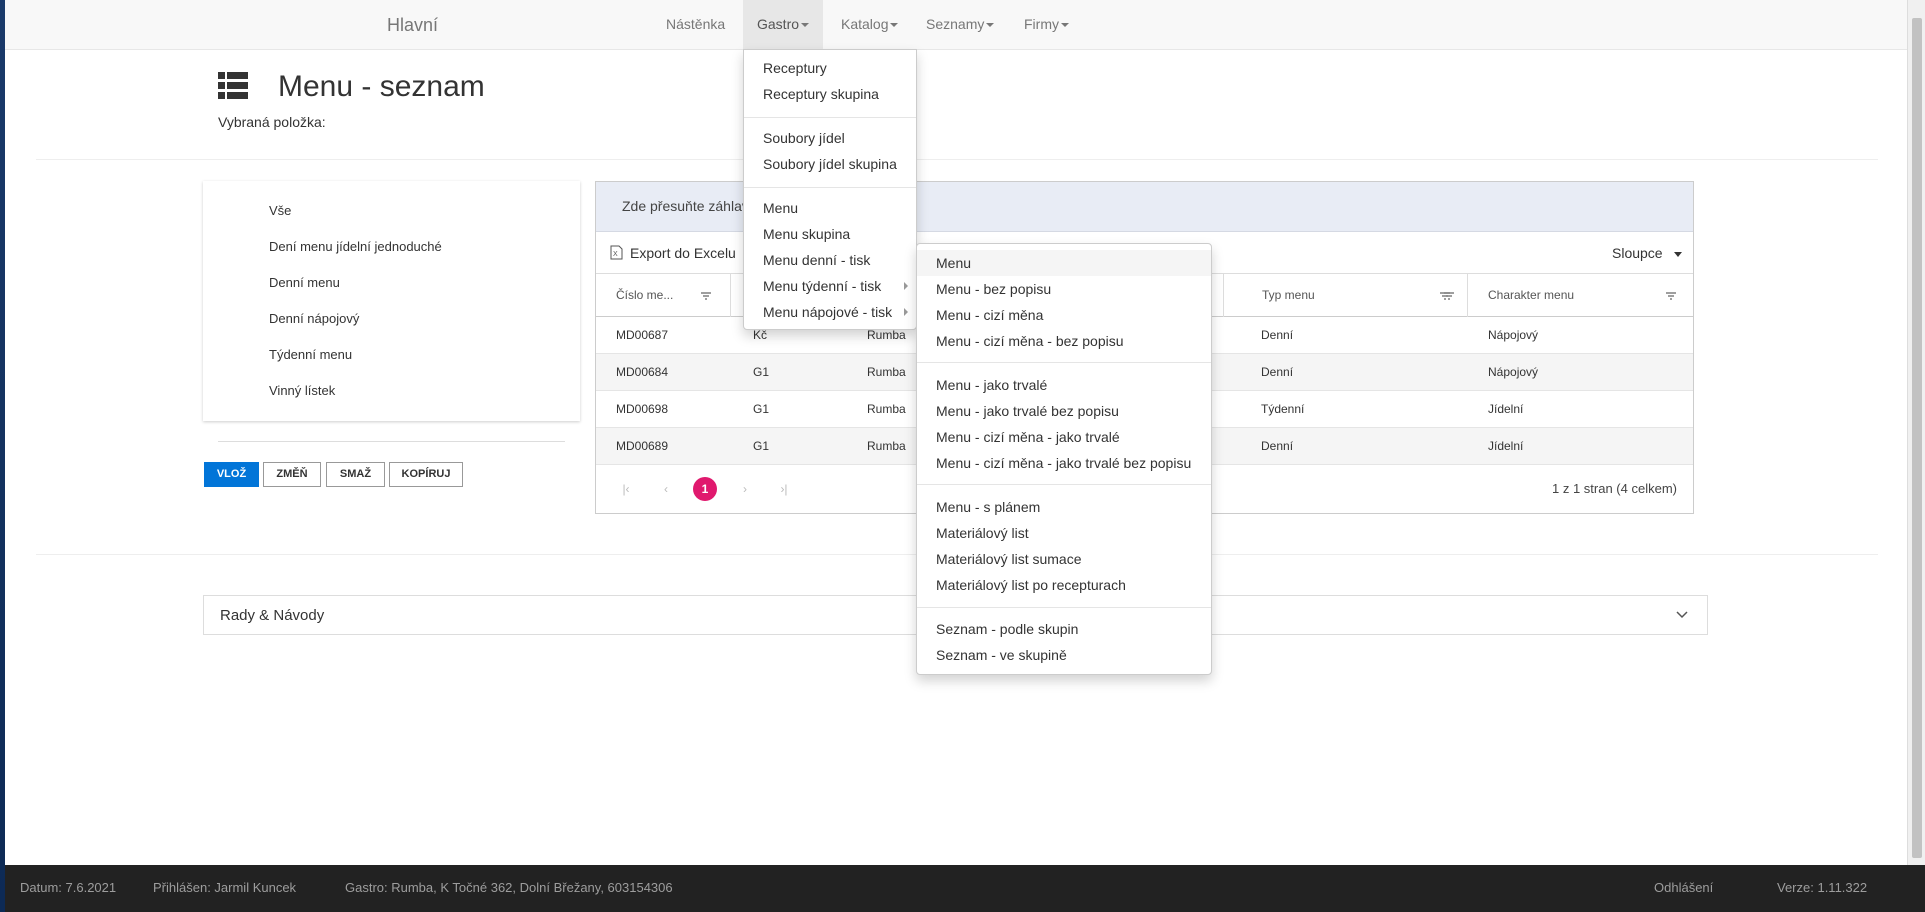 The width and height of the screenshot is (1925, 912). Describe the element at coordinates (280, 210) in the screenshot. I see `list-item-vse: Vše` at that location.